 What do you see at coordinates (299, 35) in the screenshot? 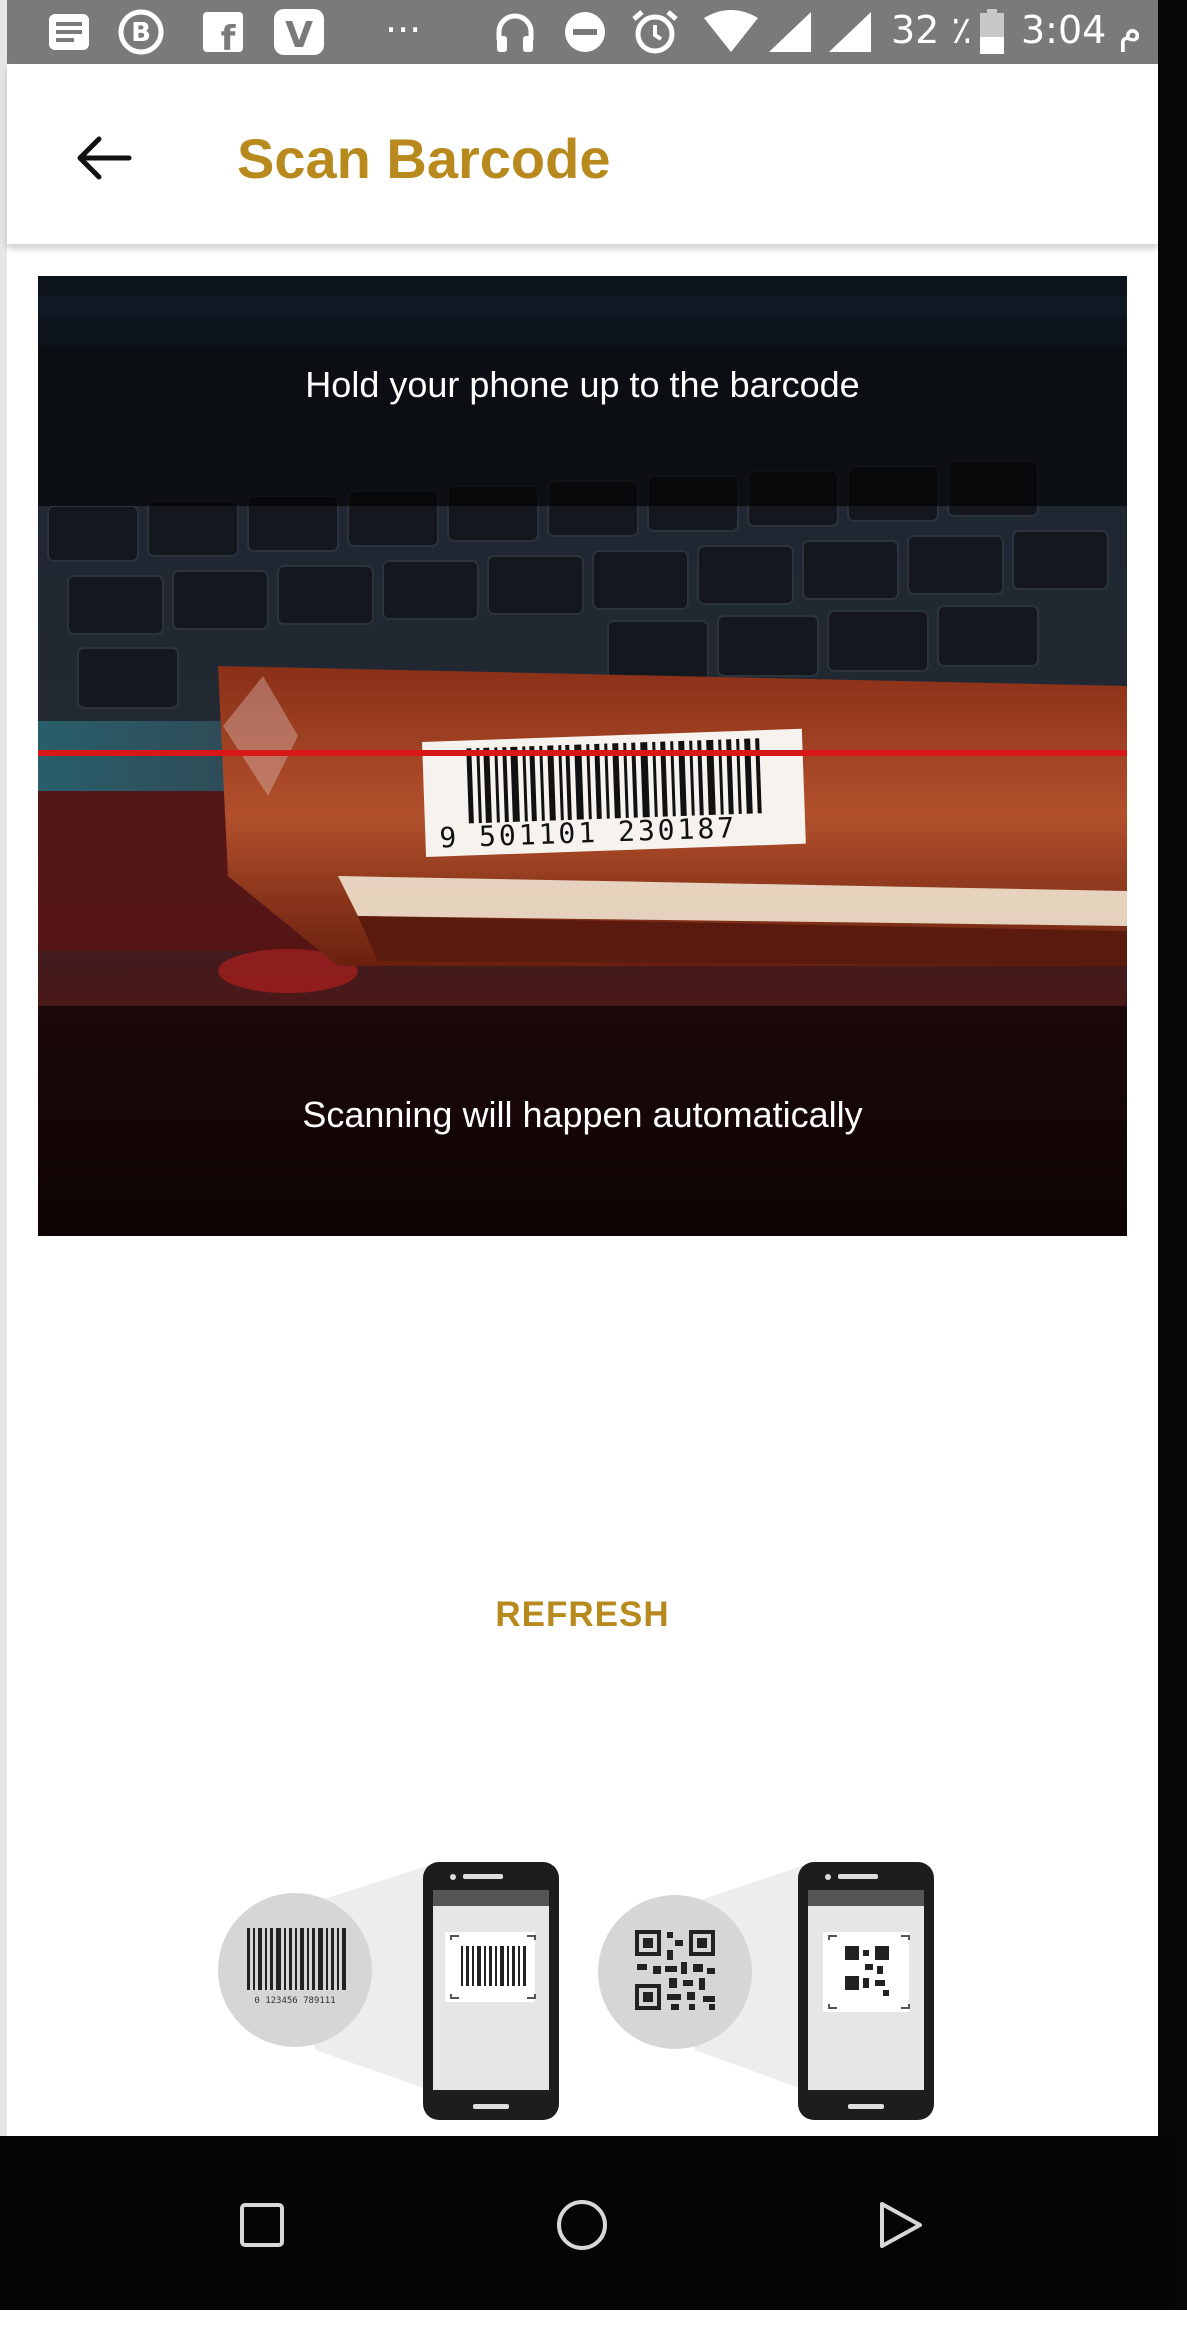
I see `svg-text: V` at bounding box center [299, 35].